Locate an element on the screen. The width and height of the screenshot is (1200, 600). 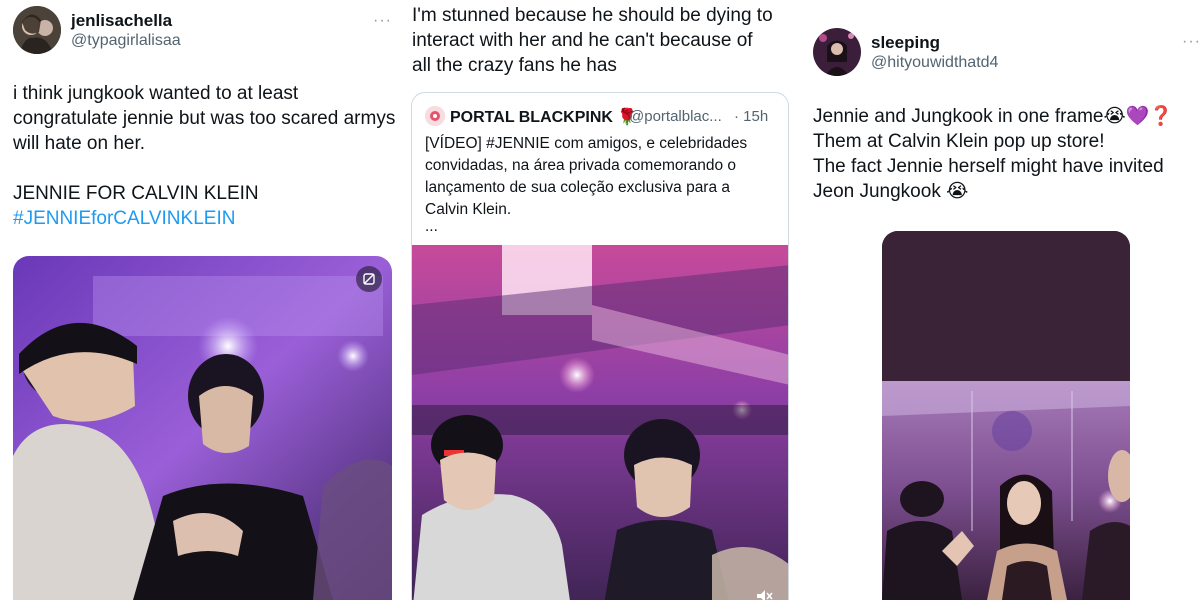
tweet-text-line: all the crazy fans he has is located at coordinates (514, 65).